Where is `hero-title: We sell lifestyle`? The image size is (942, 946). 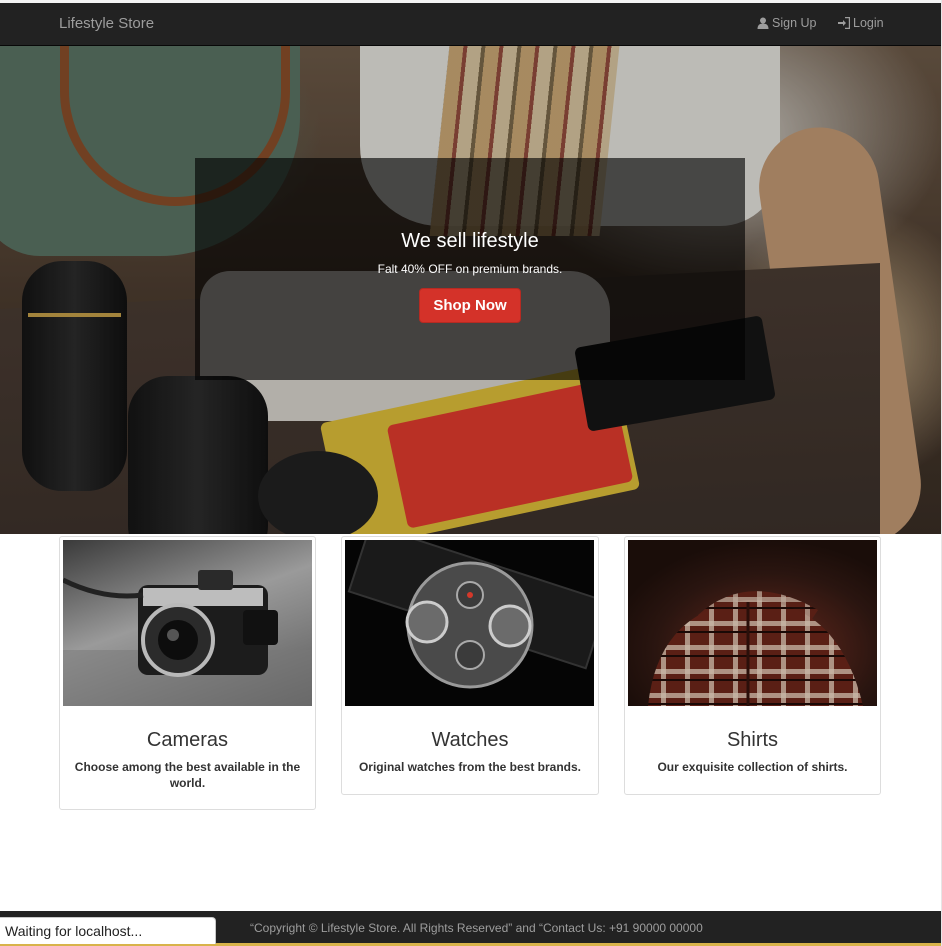 hero-title: We sell lifestyle is located at coordinates (470, 241).